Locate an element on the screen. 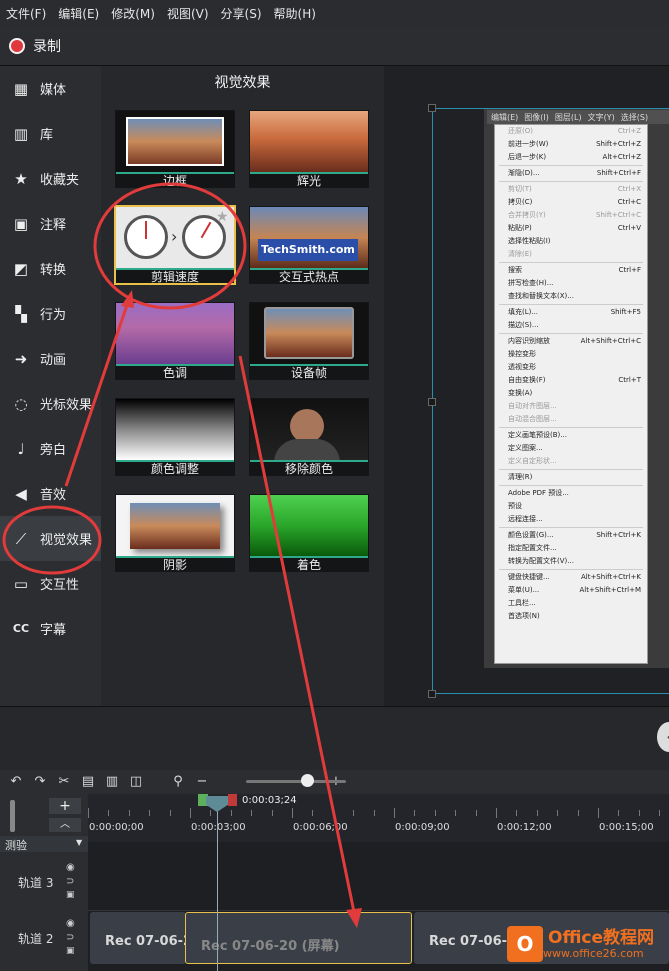 The width and height of the screenshot is (669, 971). annotation-arrowhead is located at coordinates (354, 918).